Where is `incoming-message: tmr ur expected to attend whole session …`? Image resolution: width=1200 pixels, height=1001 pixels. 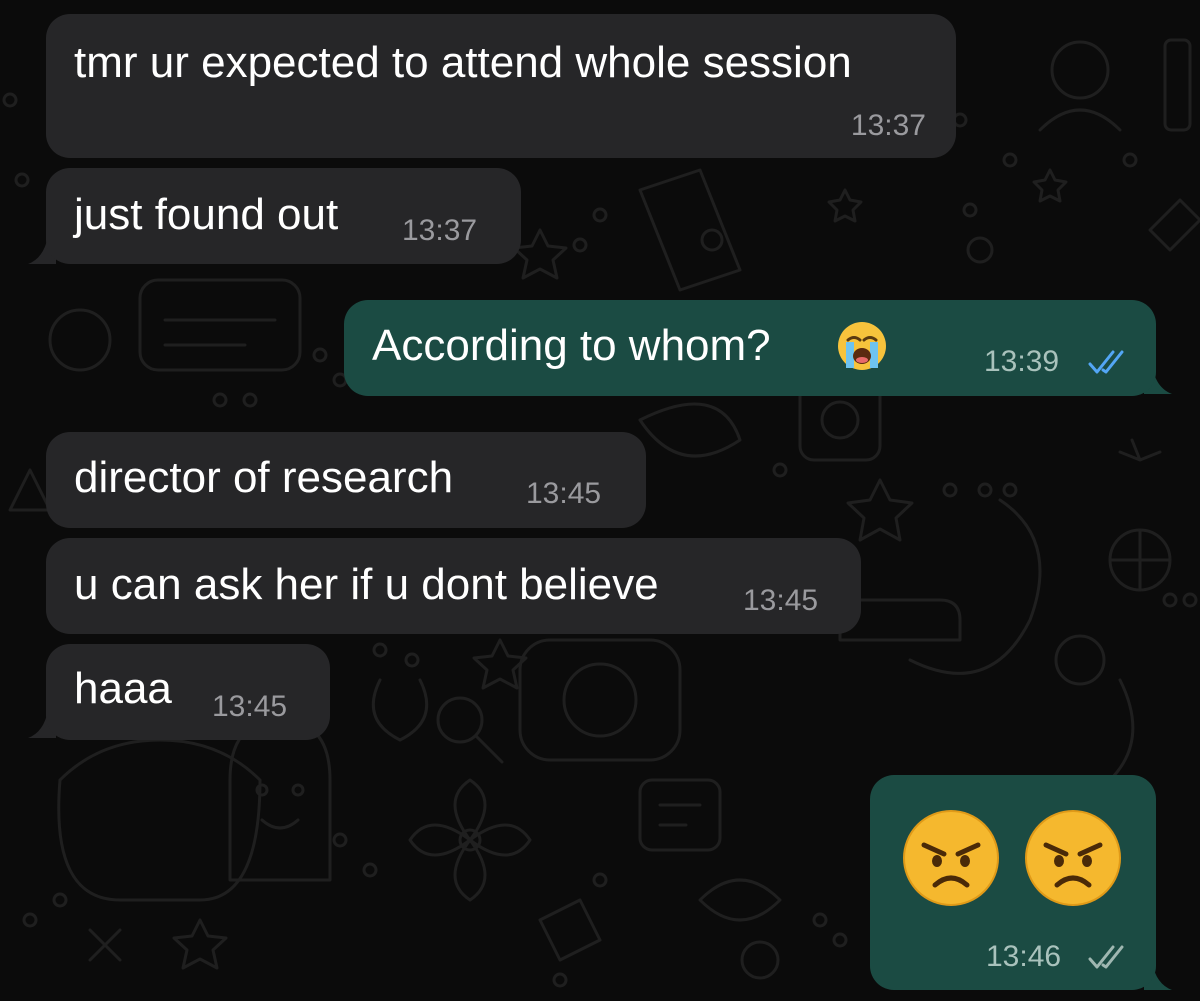
incoming-message: tmr ur expected to attend whole session … is located at coordinates (501, 86).